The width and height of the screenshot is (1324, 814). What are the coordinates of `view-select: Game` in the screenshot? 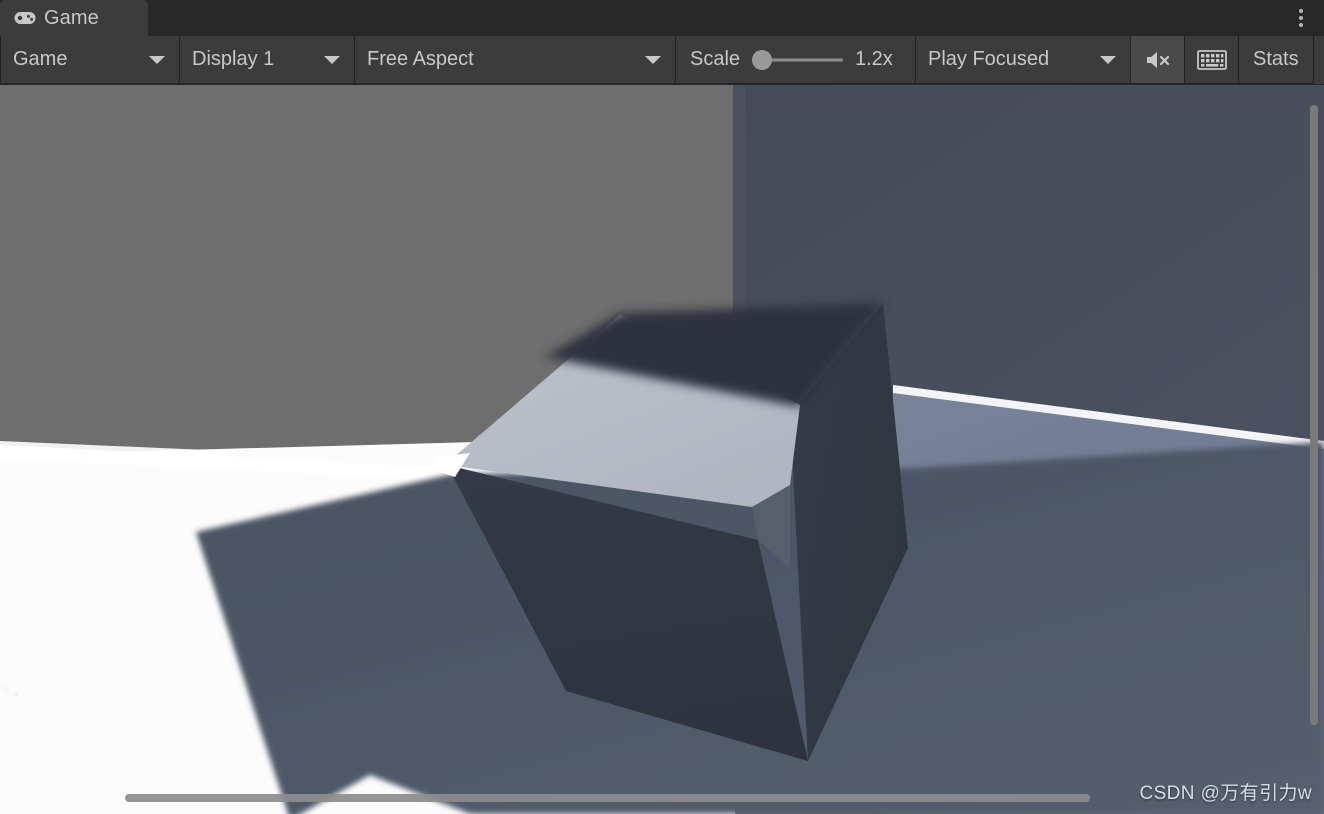 It's located at (90, 60).